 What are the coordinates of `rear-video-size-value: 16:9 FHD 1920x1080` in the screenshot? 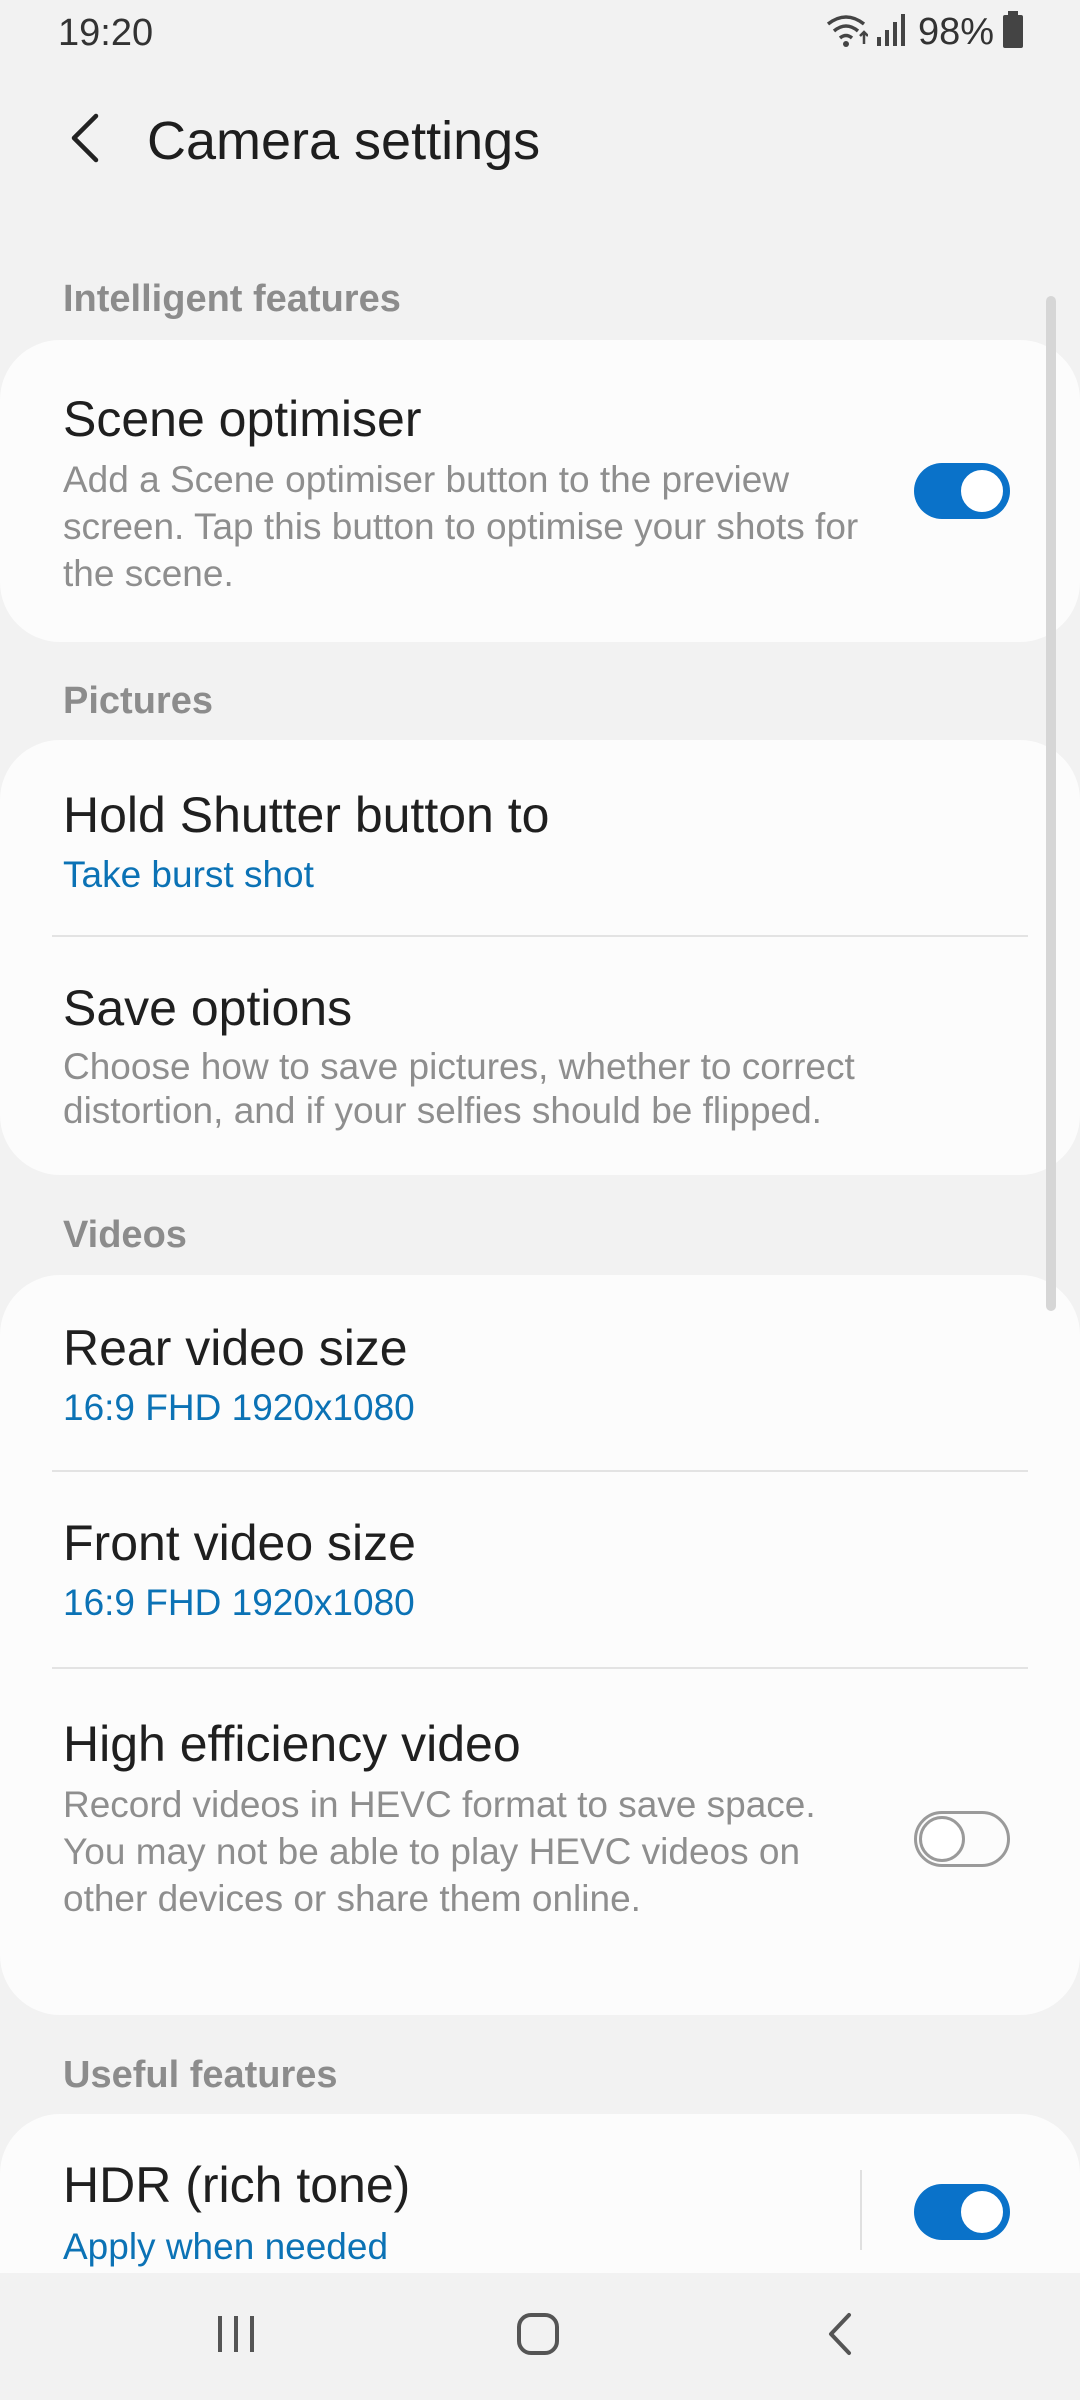 It's located at (239, 1407).